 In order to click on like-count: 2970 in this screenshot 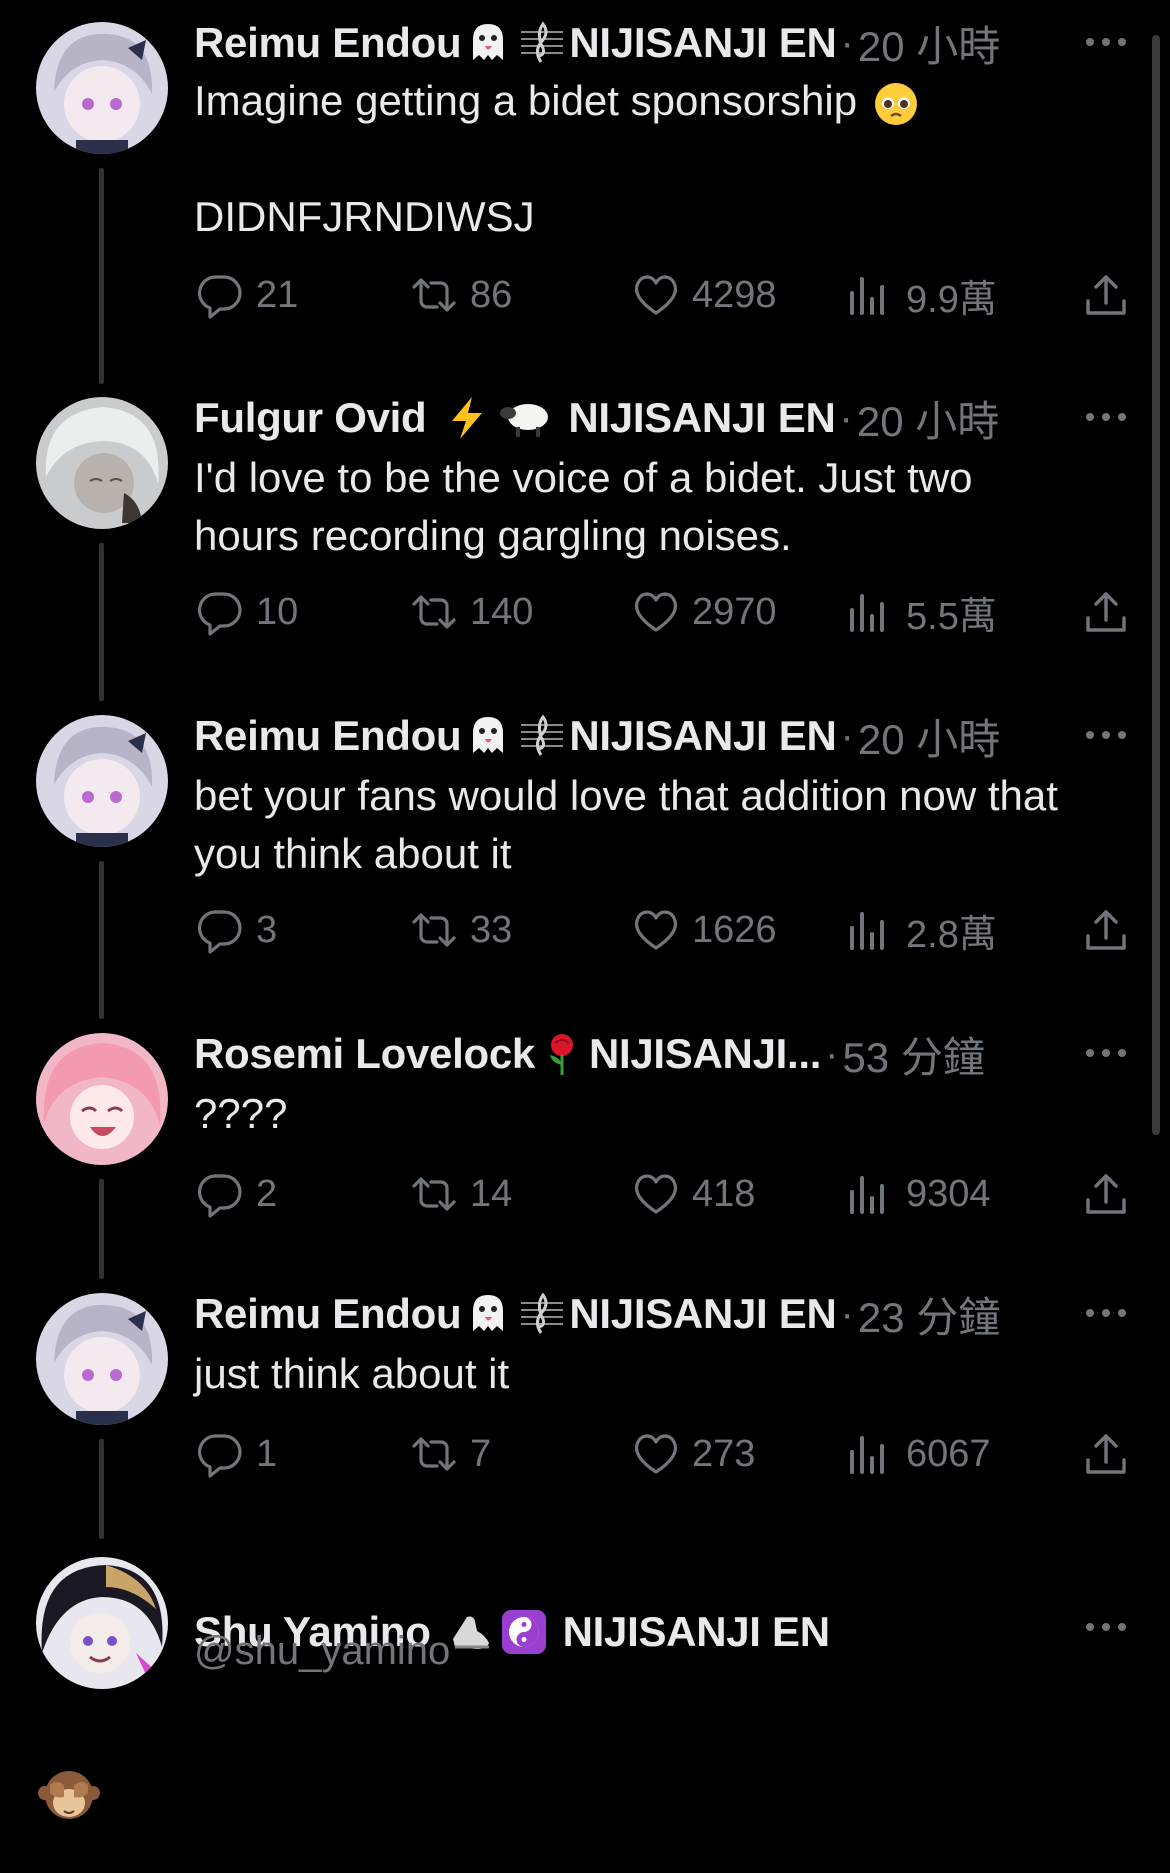, I will do `click(734, 611)`.